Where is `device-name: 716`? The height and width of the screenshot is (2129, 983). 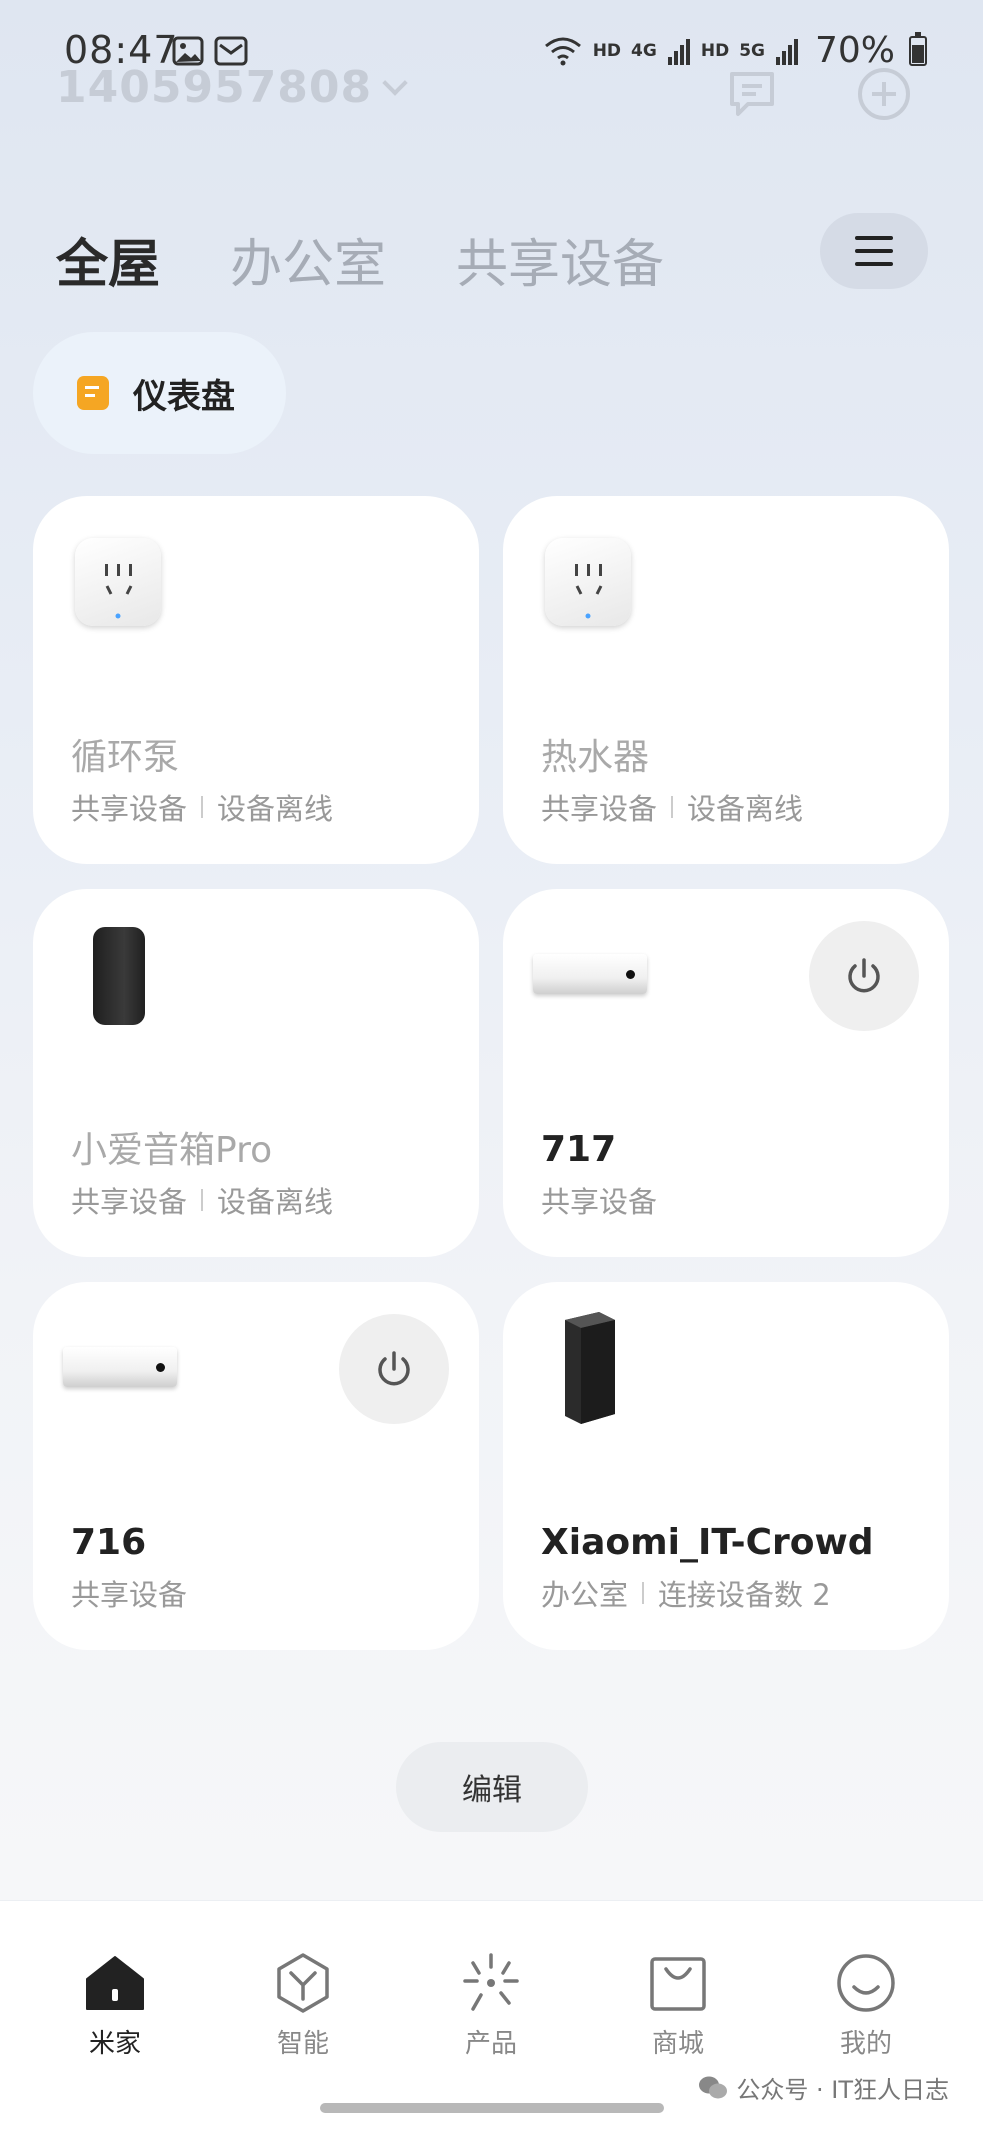 device-name: 716 is located at coordinates (109, 1542).